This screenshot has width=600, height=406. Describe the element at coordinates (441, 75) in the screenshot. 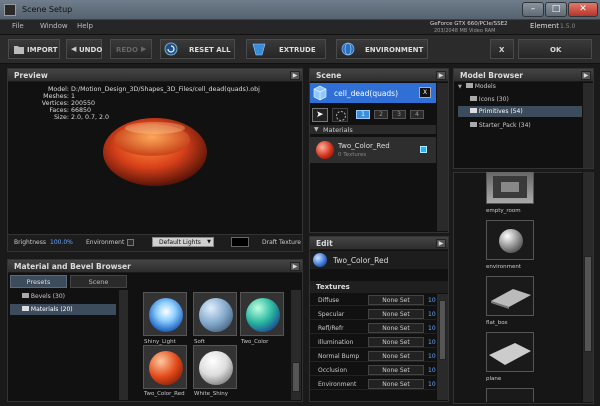

I see `scene-expand-button: ▶` at that location.